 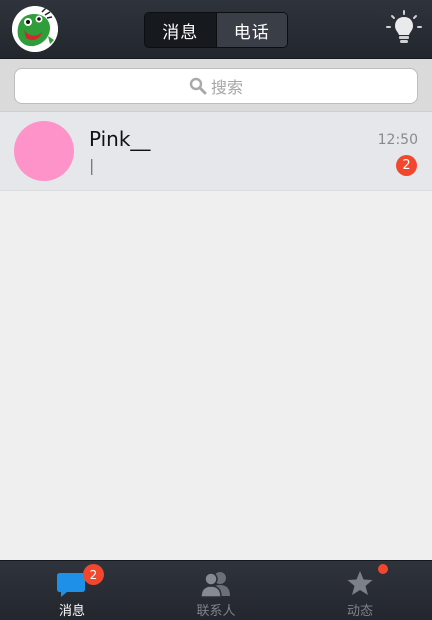 I want to click on top-bar: 消息 电话, so click(x=216, y=29).